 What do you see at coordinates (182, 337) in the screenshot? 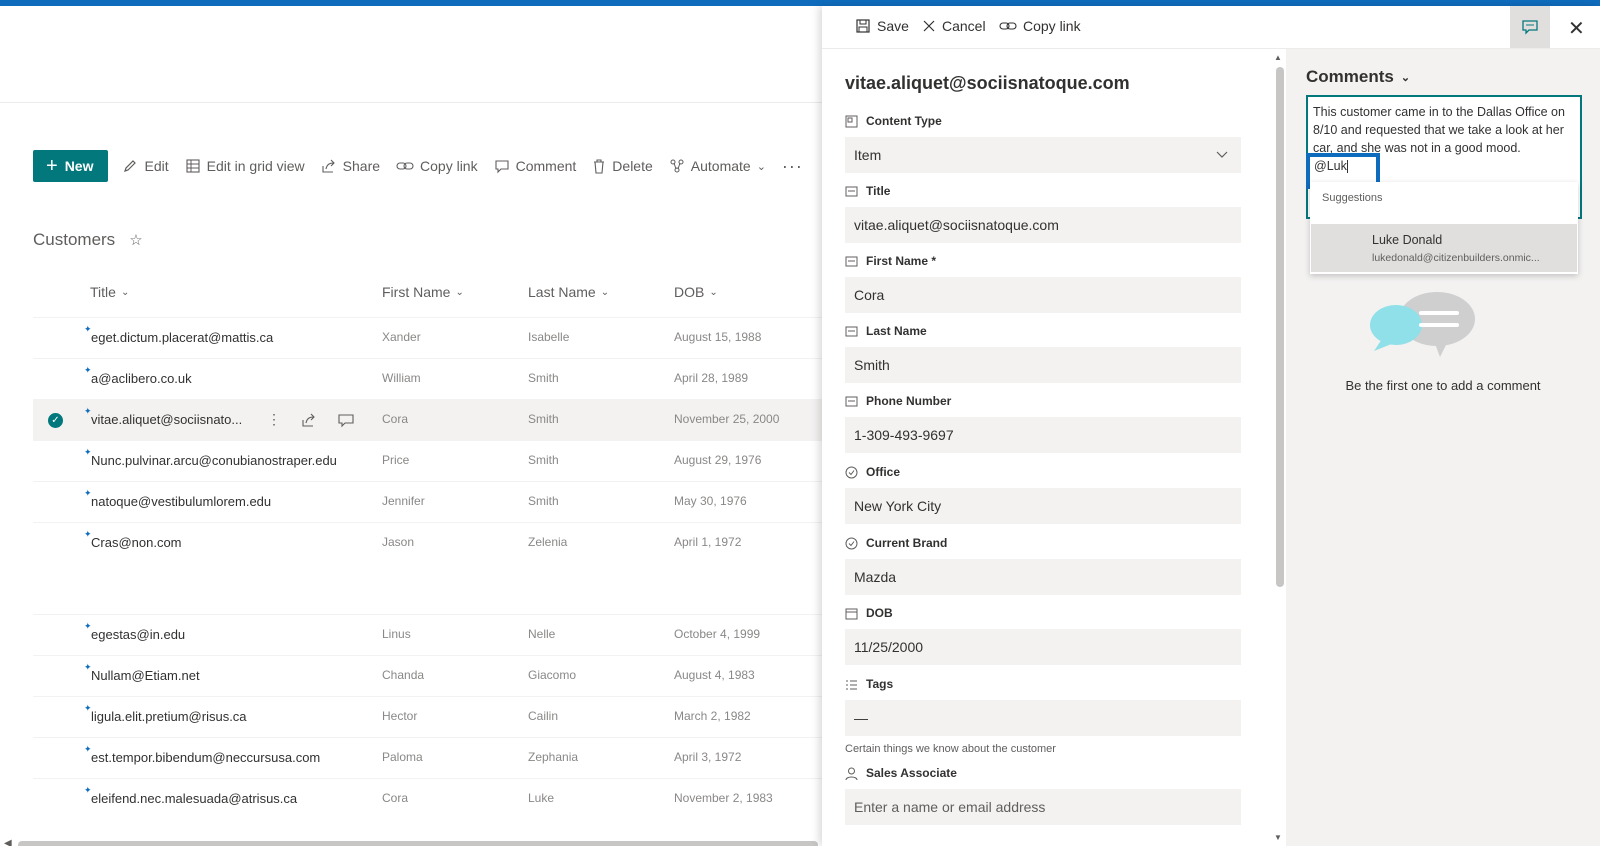
I see `row-title: eget.dictum.placerat@mattis.ca` at bounding box center [182, 337].